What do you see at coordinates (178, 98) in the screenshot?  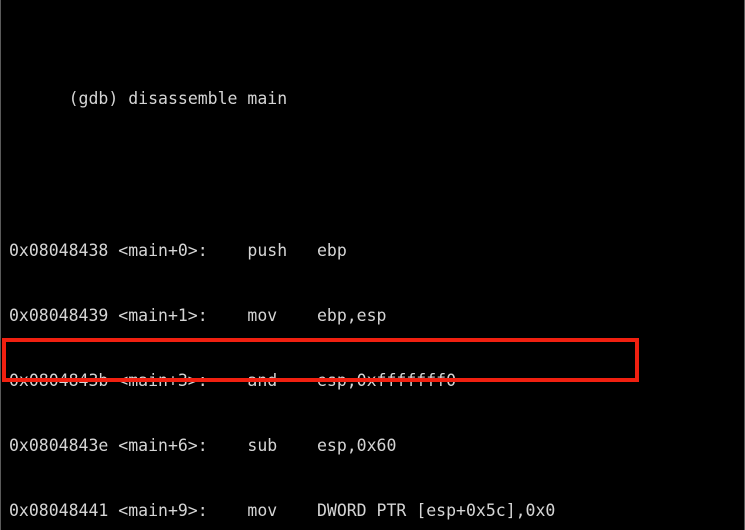 I see `command-line-text: (gdb) disassemble main` at bounding box center [178, 98].